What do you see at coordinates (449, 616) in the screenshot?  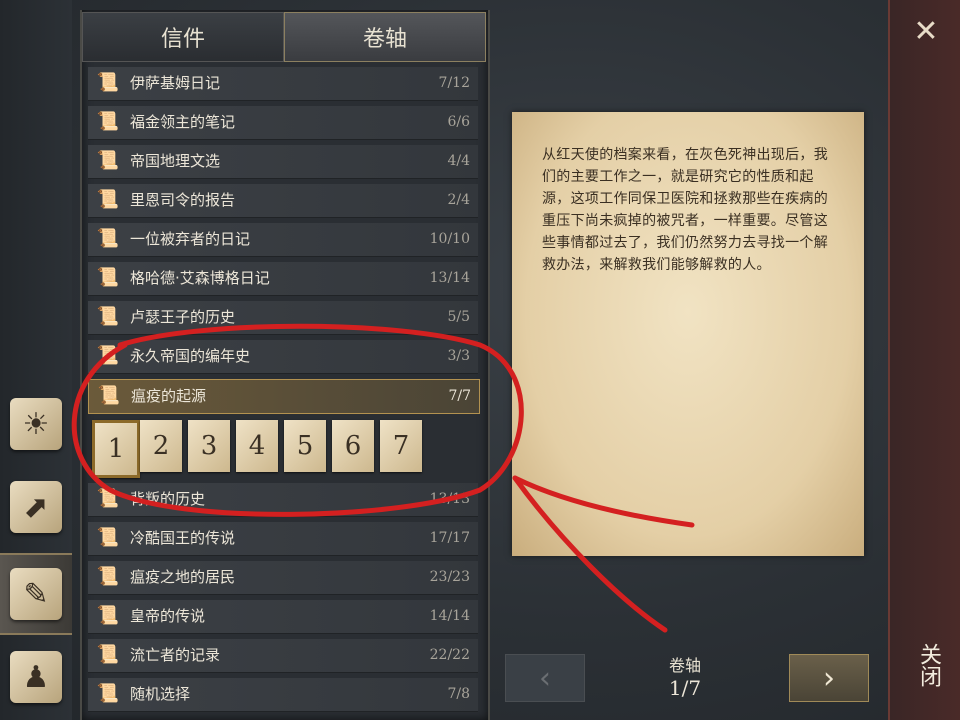 I see `list-item-count: 14/14` at bounding box center [449, 616].